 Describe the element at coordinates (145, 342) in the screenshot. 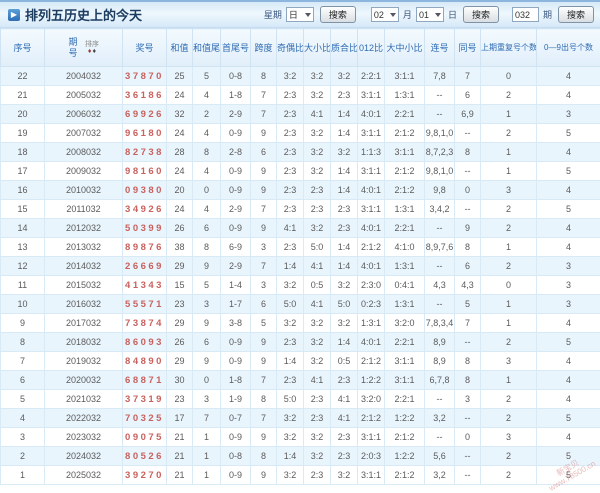

I see `cell-prize: 86093` at that location.